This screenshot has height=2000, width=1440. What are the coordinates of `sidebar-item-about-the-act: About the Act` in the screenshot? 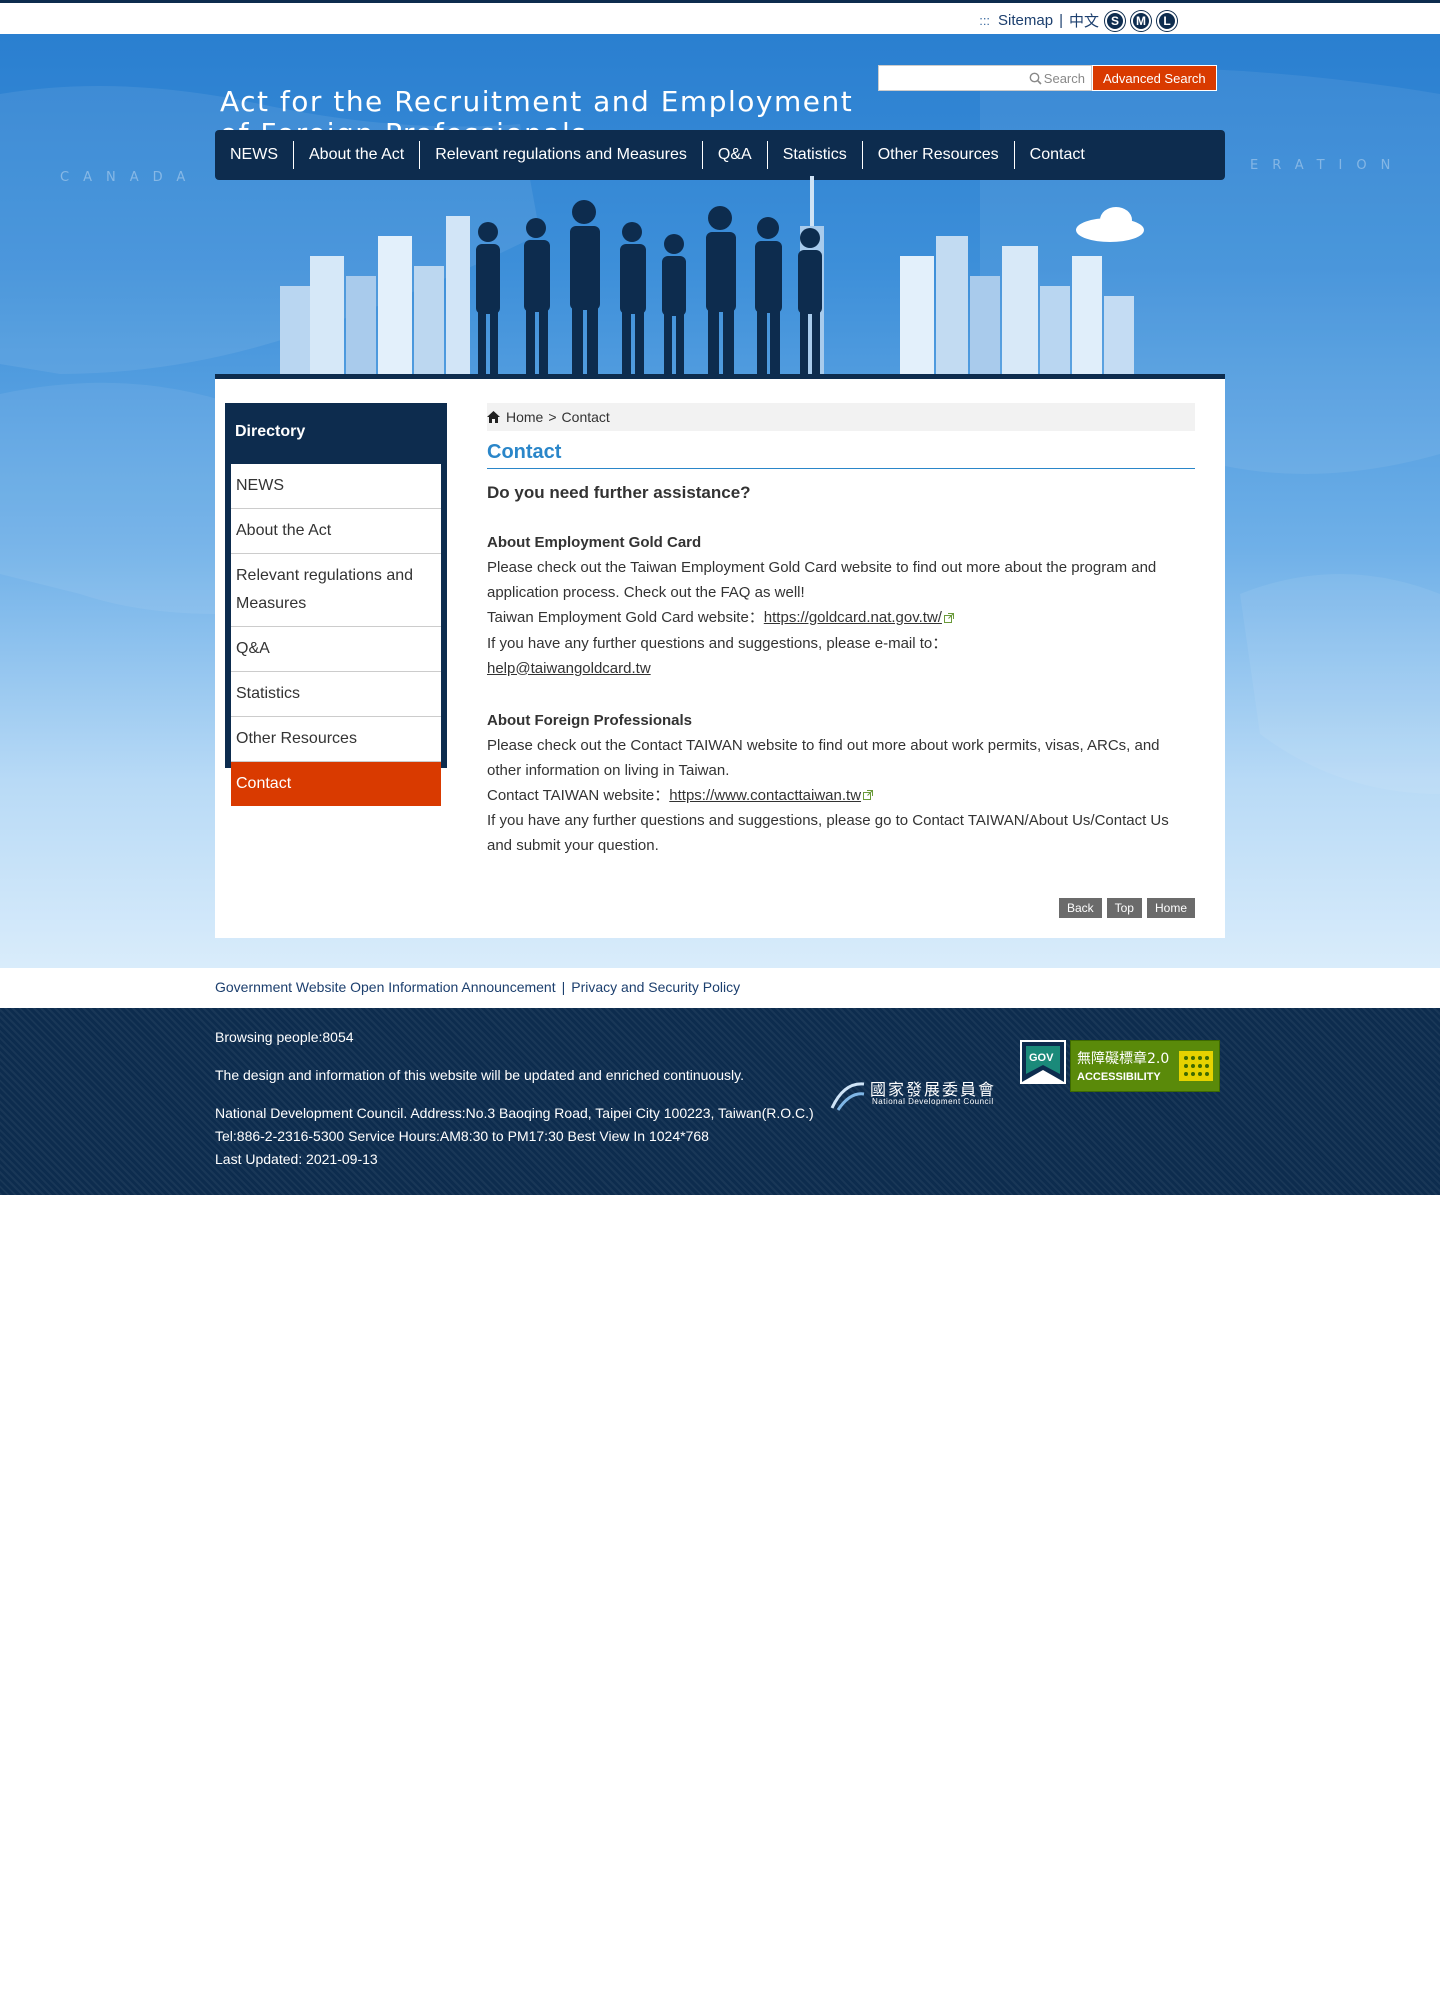 It's located at (336, 531).